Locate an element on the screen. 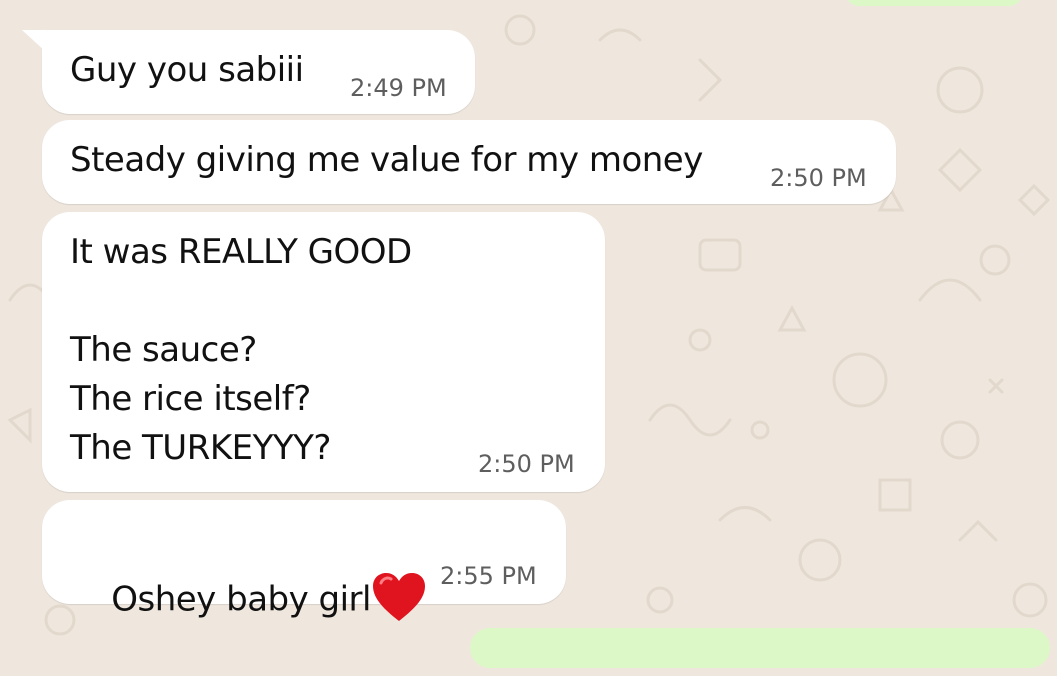 Image resolution: width=1057 pixels, height=676 pixels. red-heart-icon is located at coordinates (399, 597).